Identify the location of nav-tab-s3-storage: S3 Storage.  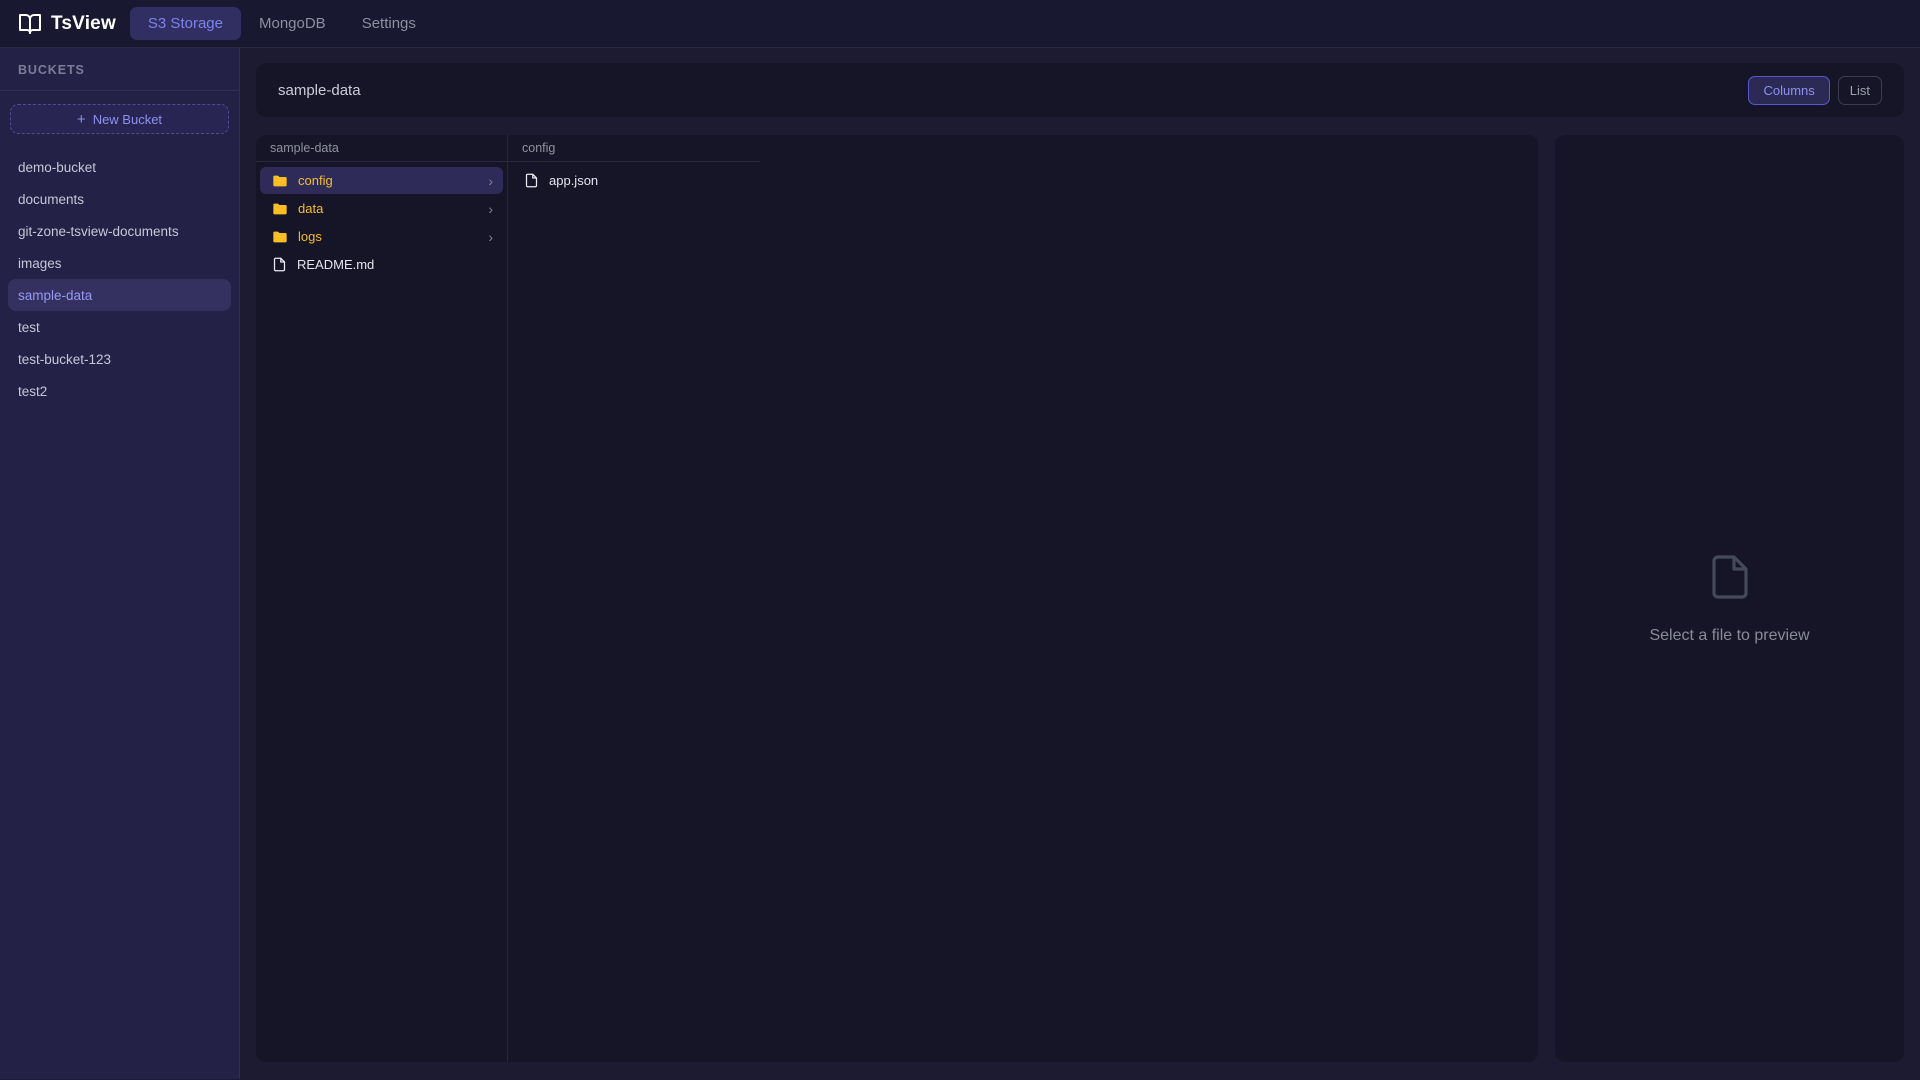
(185, 23).